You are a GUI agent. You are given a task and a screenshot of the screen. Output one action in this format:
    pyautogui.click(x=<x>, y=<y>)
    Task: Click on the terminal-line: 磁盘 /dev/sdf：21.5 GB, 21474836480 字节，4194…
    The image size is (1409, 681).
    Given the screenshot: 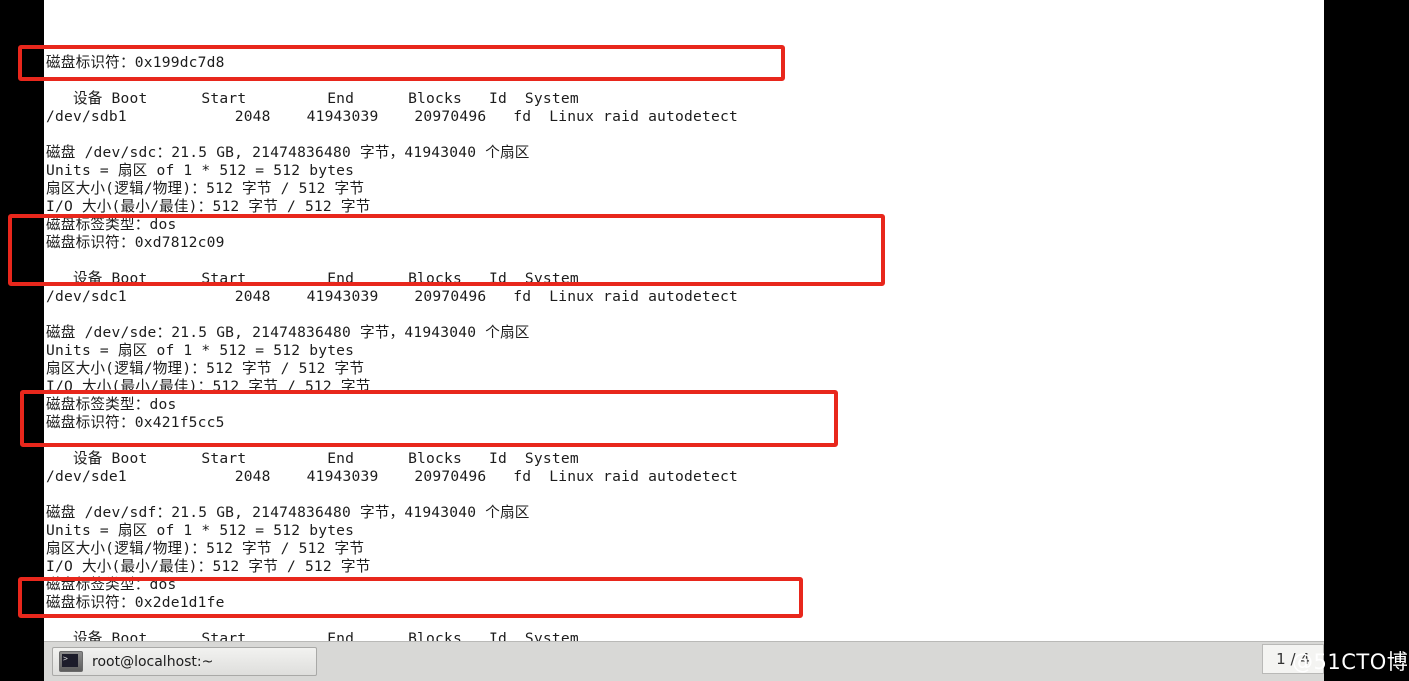 What is the action you would take?
    pyautogui.click(x=288, y=512)
    